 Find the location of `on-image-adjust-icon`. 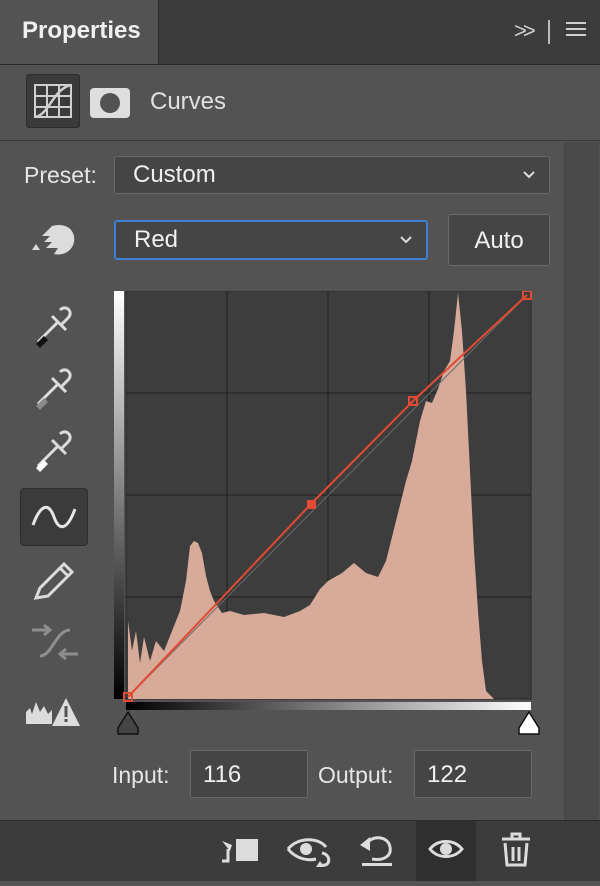

on-image-adjust-icon is located at coordinates (55, 242).